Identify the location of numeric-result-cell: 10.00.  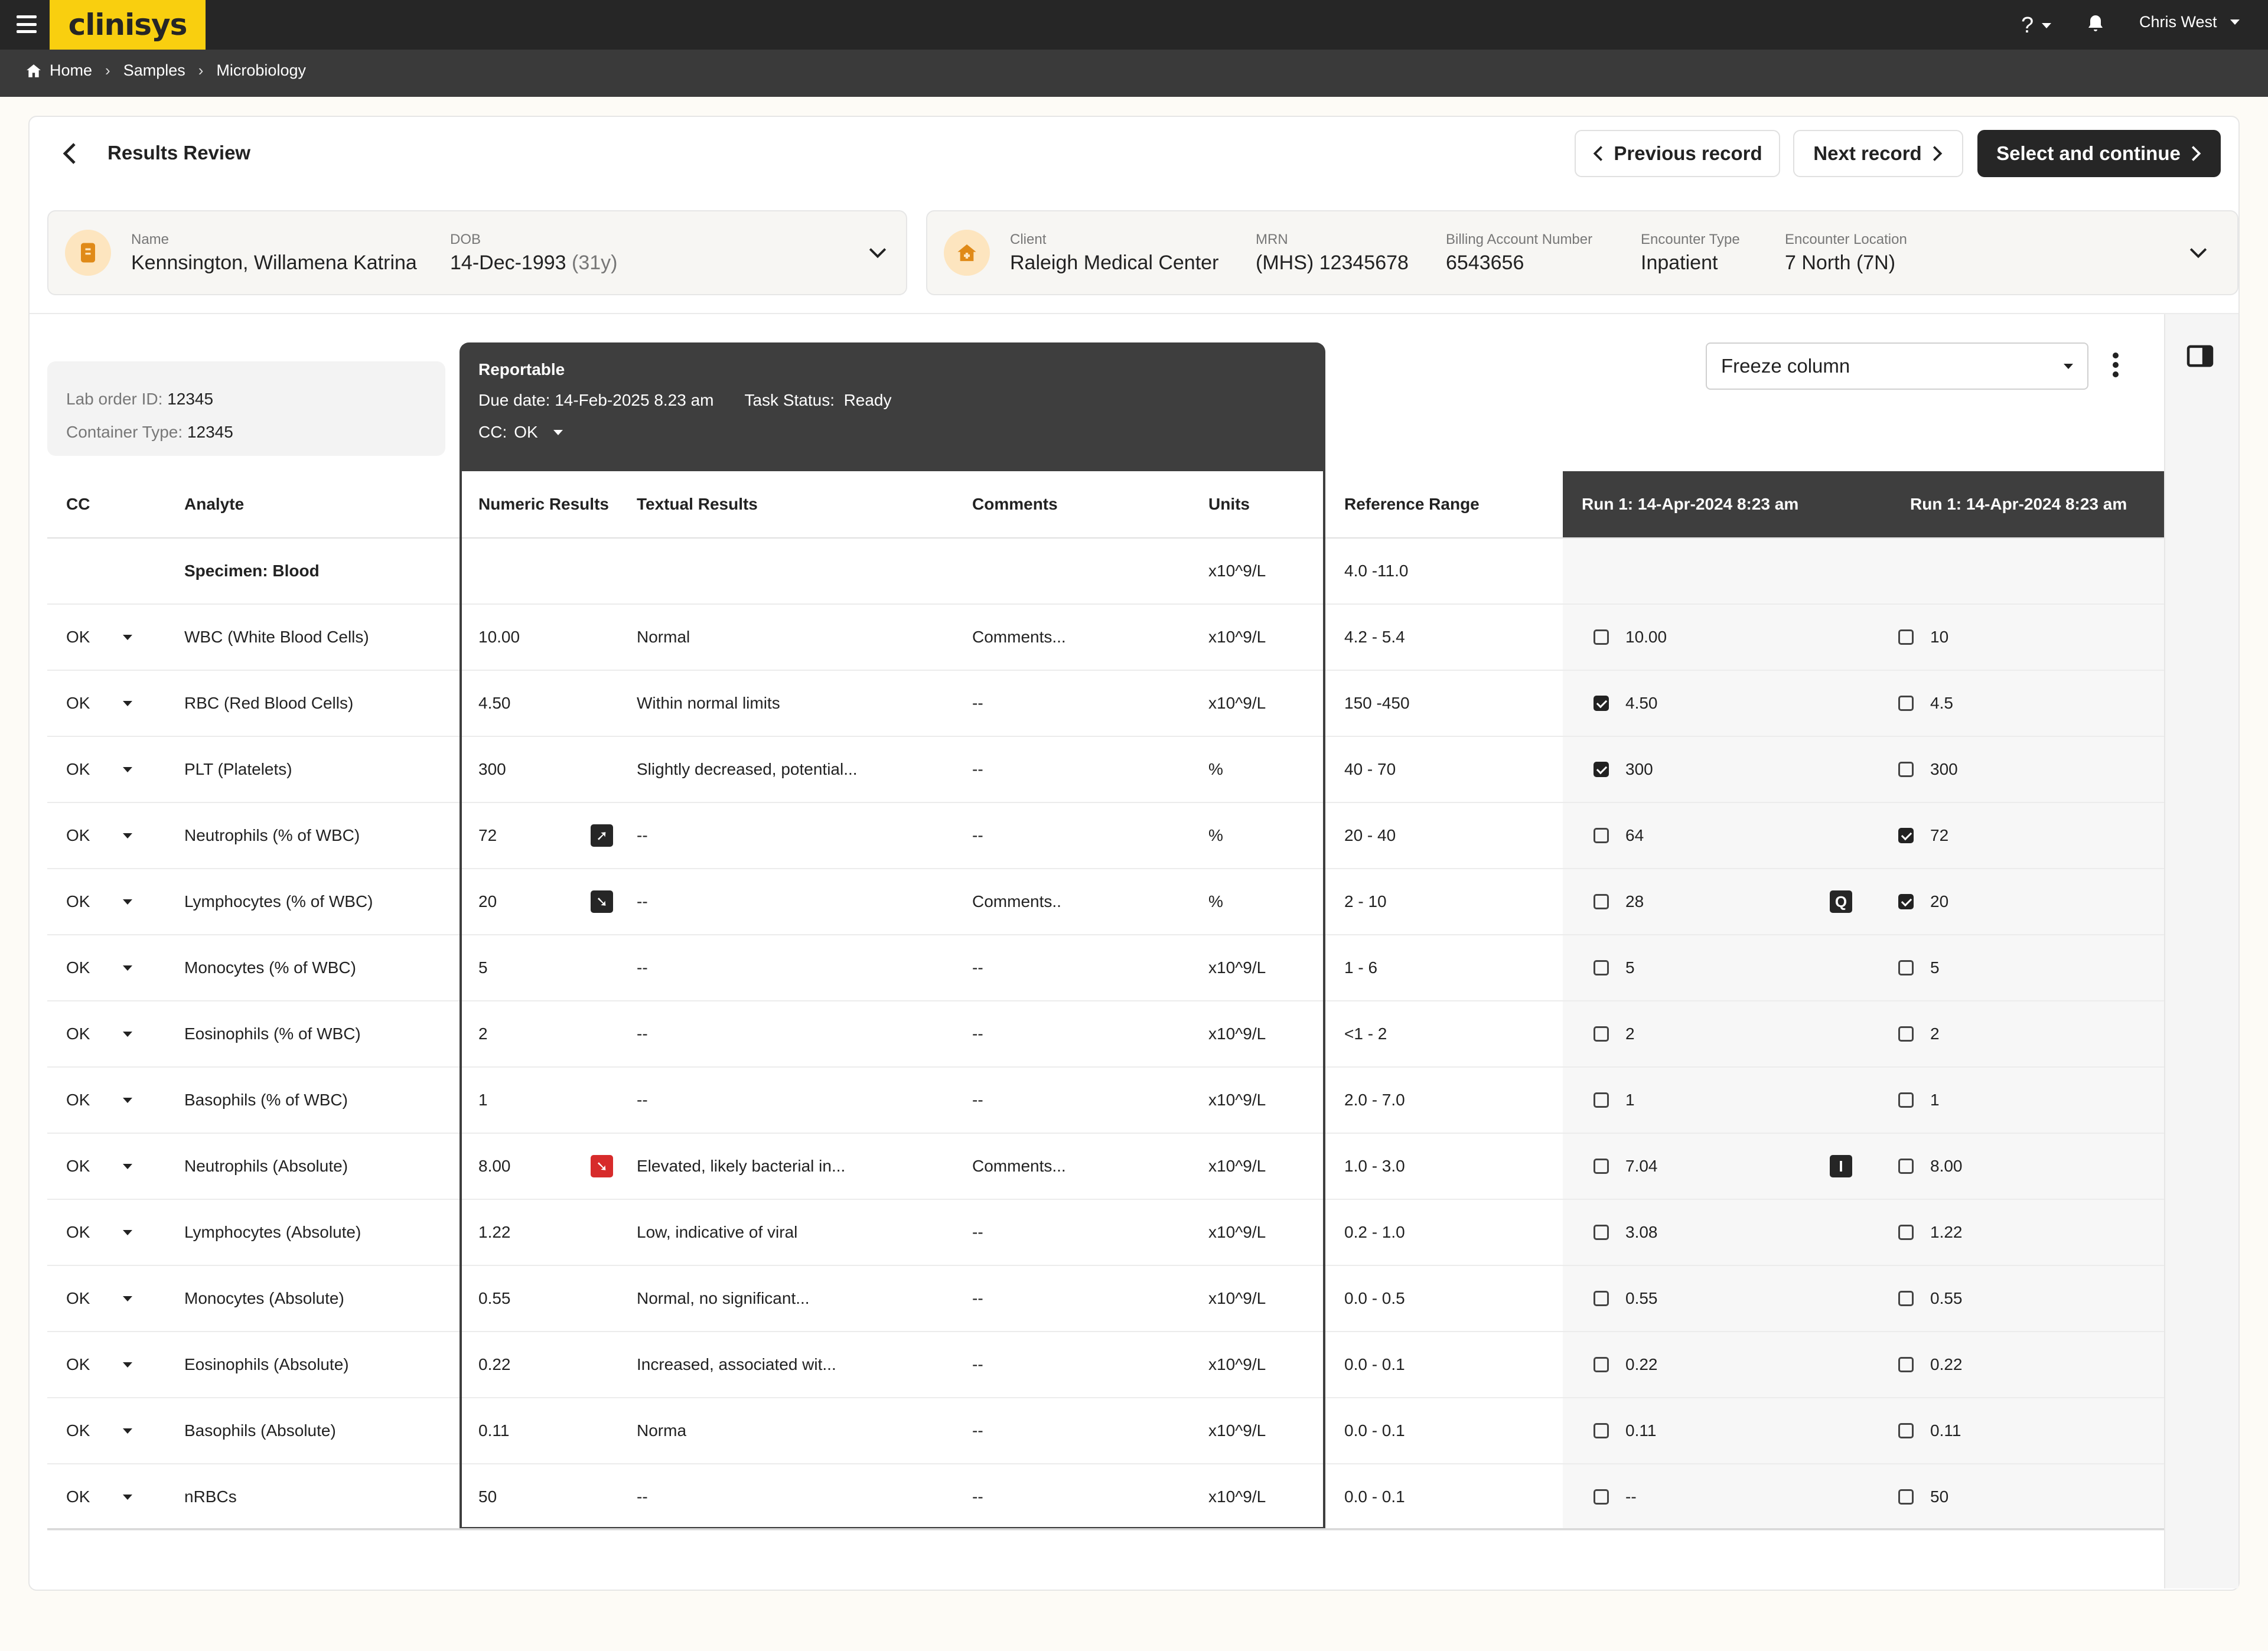
(548, 637).